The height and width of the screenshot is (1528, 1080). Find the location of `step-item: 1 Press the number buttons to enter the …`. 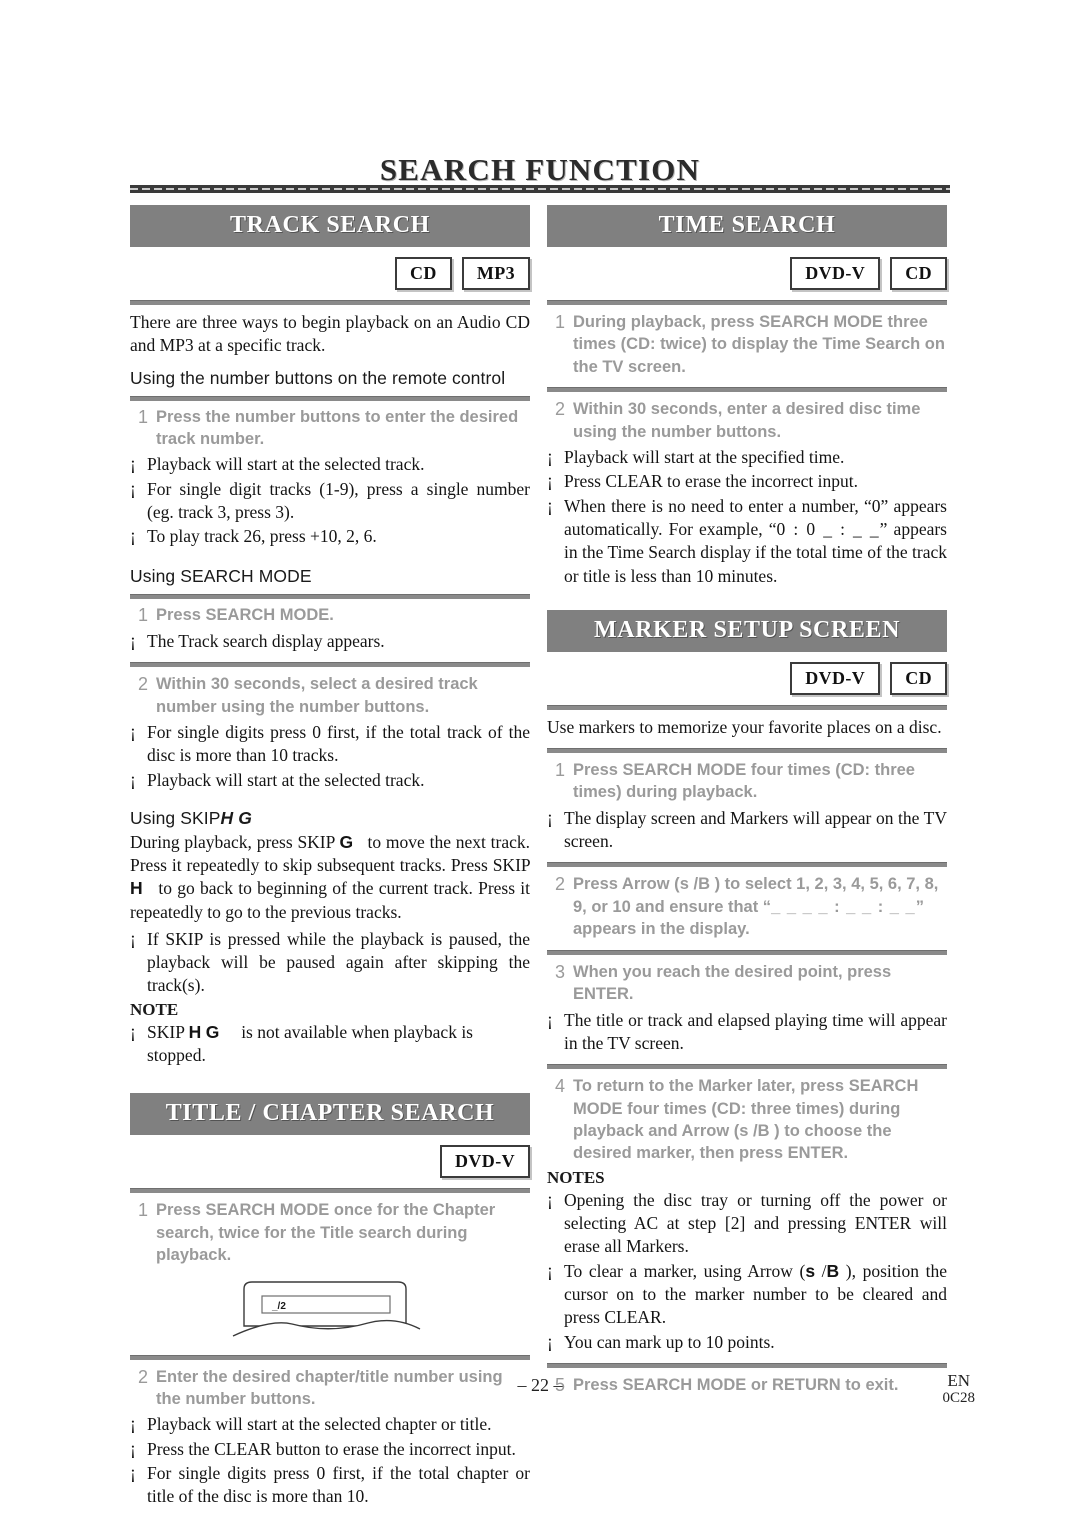

step-item: 1 Press the number buttons to enter the … is located at coordinates (330, 428).